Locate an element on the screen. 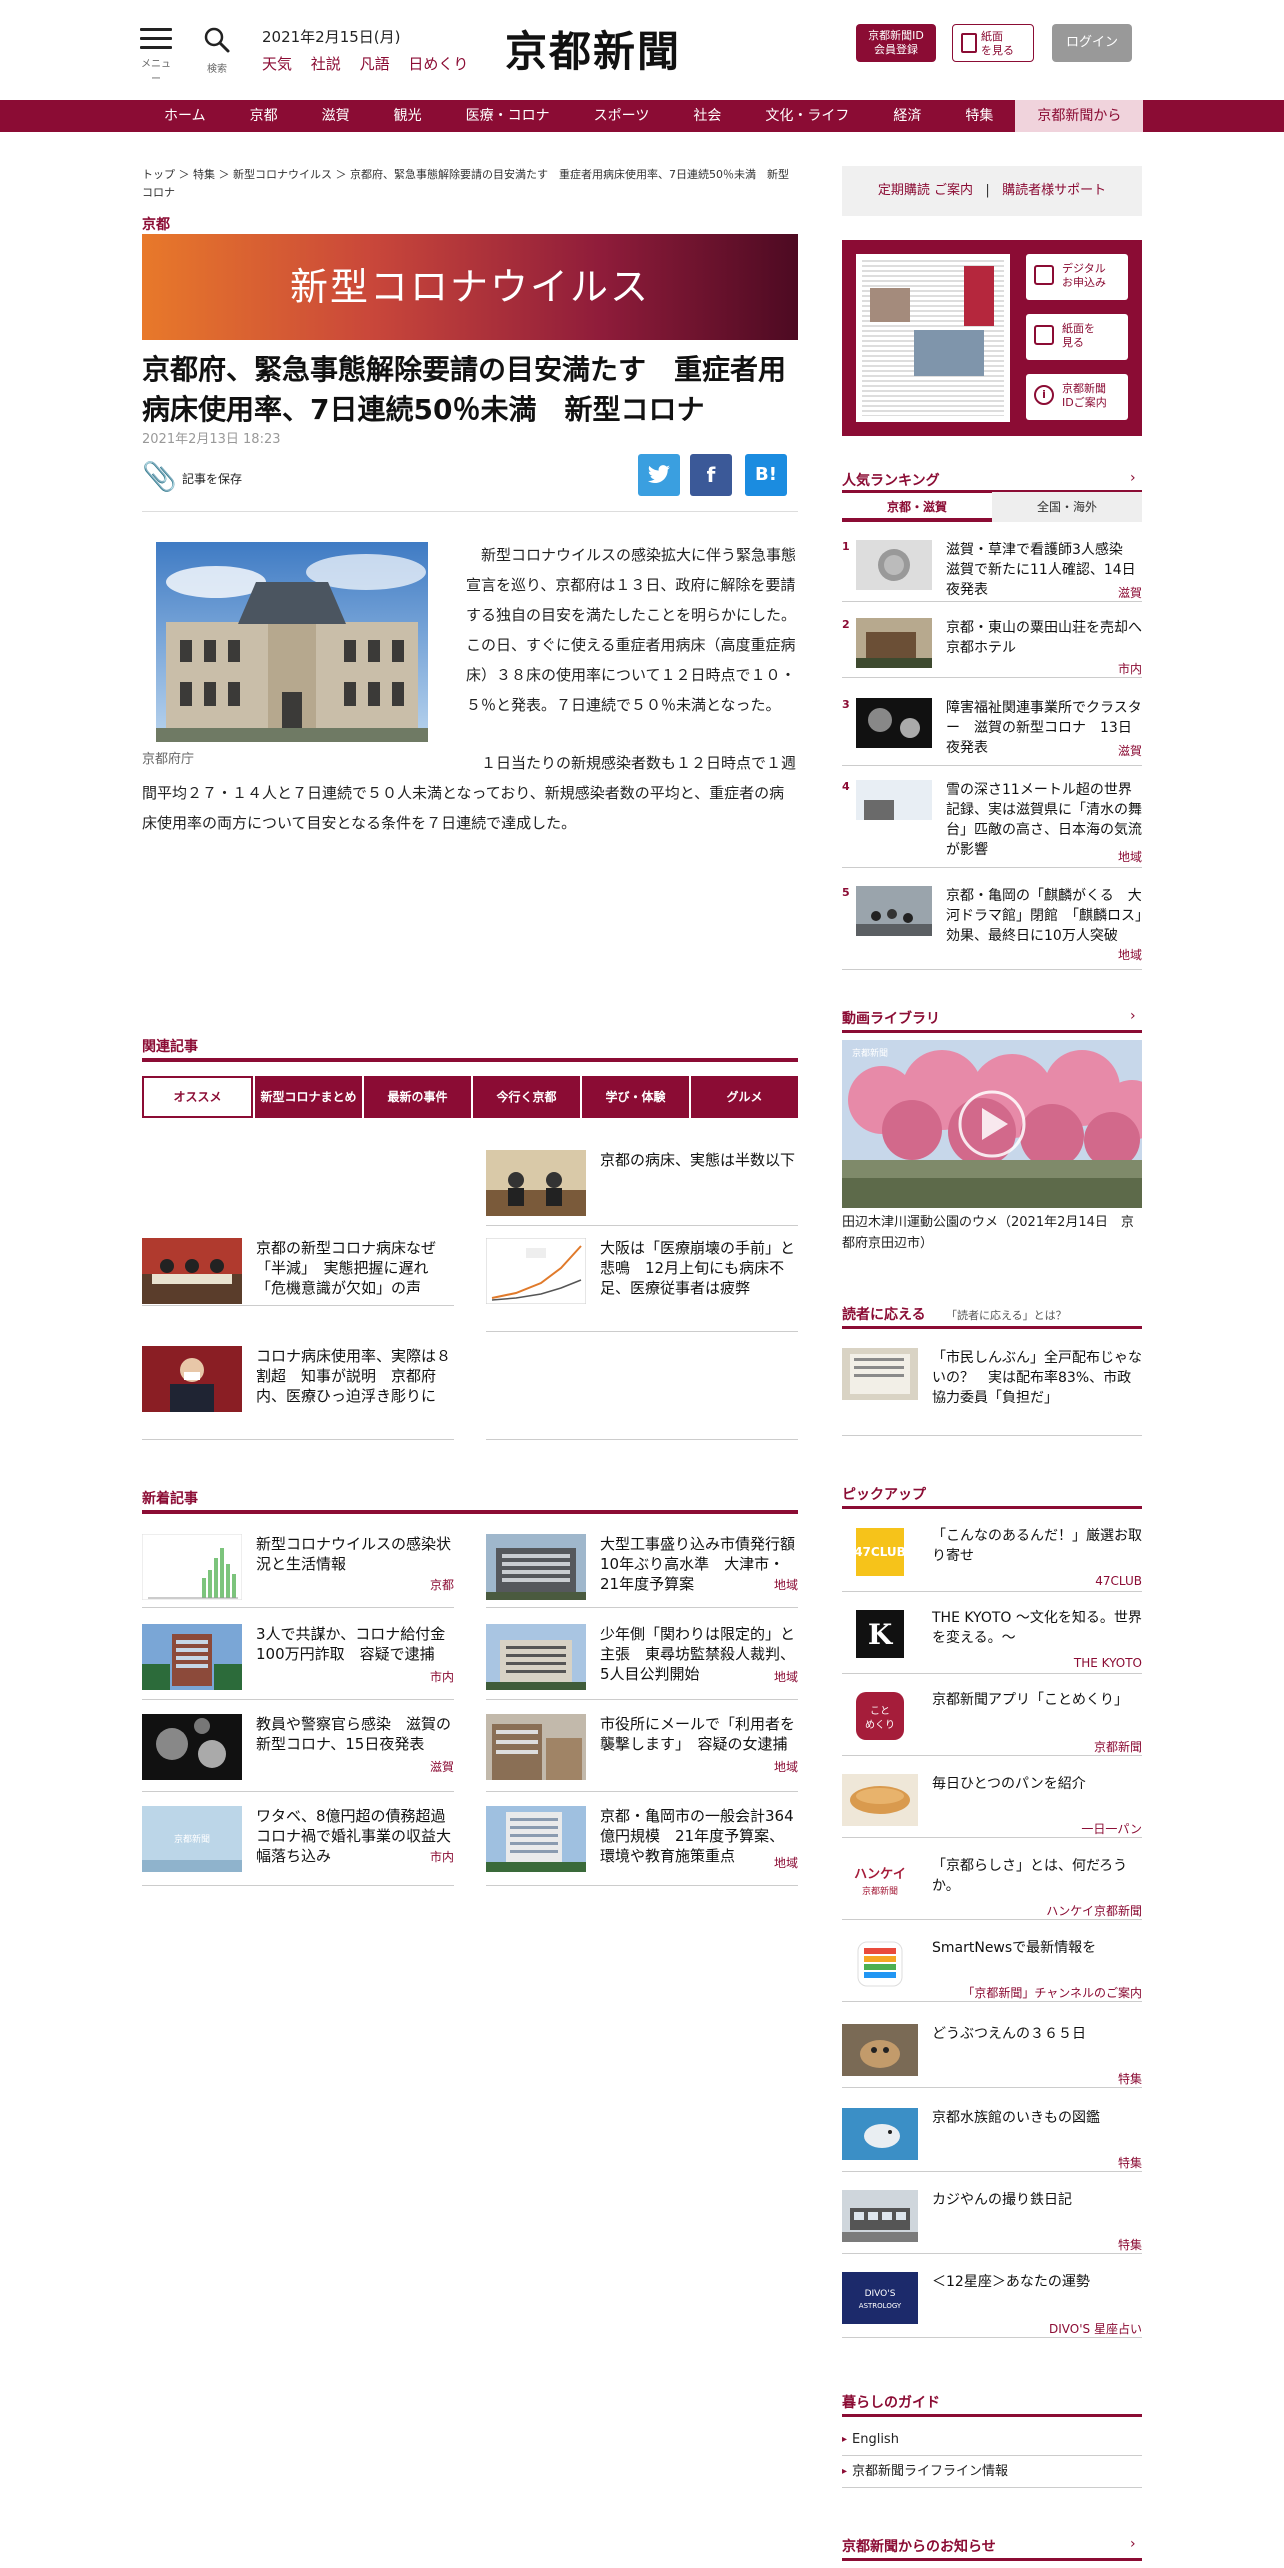 The height and width of the screenshot is (2568, 1284). latest-article-card: 市役所にメールで「利用者を襲撃します」 容疑の女逮捕 地域 is located at coordinates (642, 1752).